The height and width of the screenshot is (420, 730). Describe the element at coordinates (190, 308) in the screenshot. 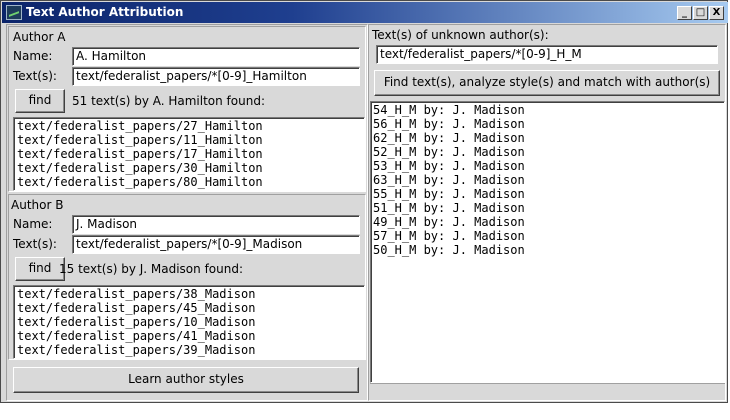

I see `list-item: text/federalist_papers/45_Madison` at that location.